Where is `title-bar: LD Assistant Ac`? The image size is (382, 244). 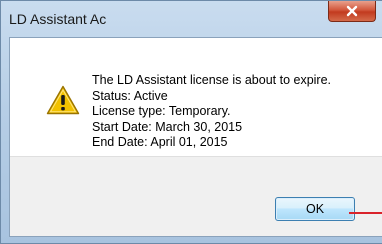 title-bar: LD Assistant Ac is located at coordinates (191, 19).